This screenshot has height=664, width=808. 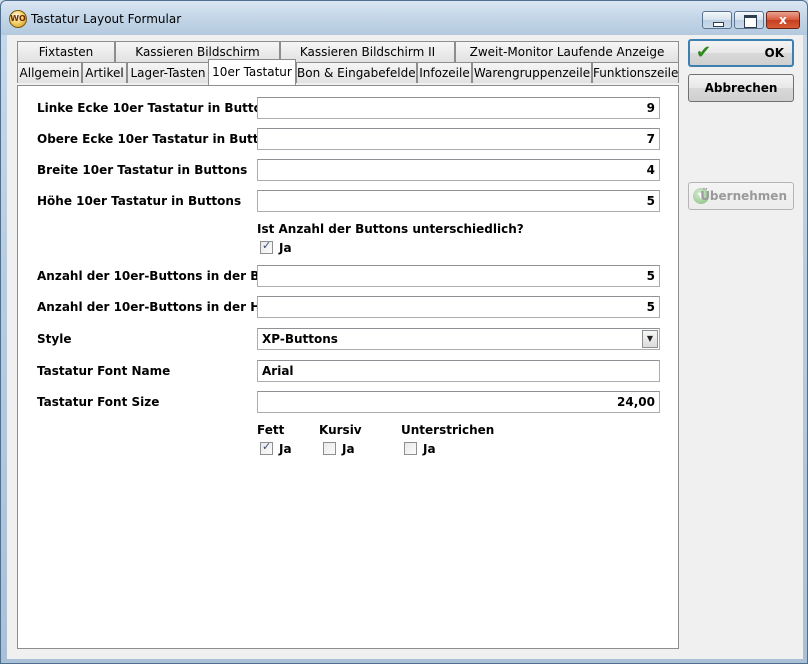 I want to click on font-name-label: Tastatur Font Name, so click(x=104, y=371).